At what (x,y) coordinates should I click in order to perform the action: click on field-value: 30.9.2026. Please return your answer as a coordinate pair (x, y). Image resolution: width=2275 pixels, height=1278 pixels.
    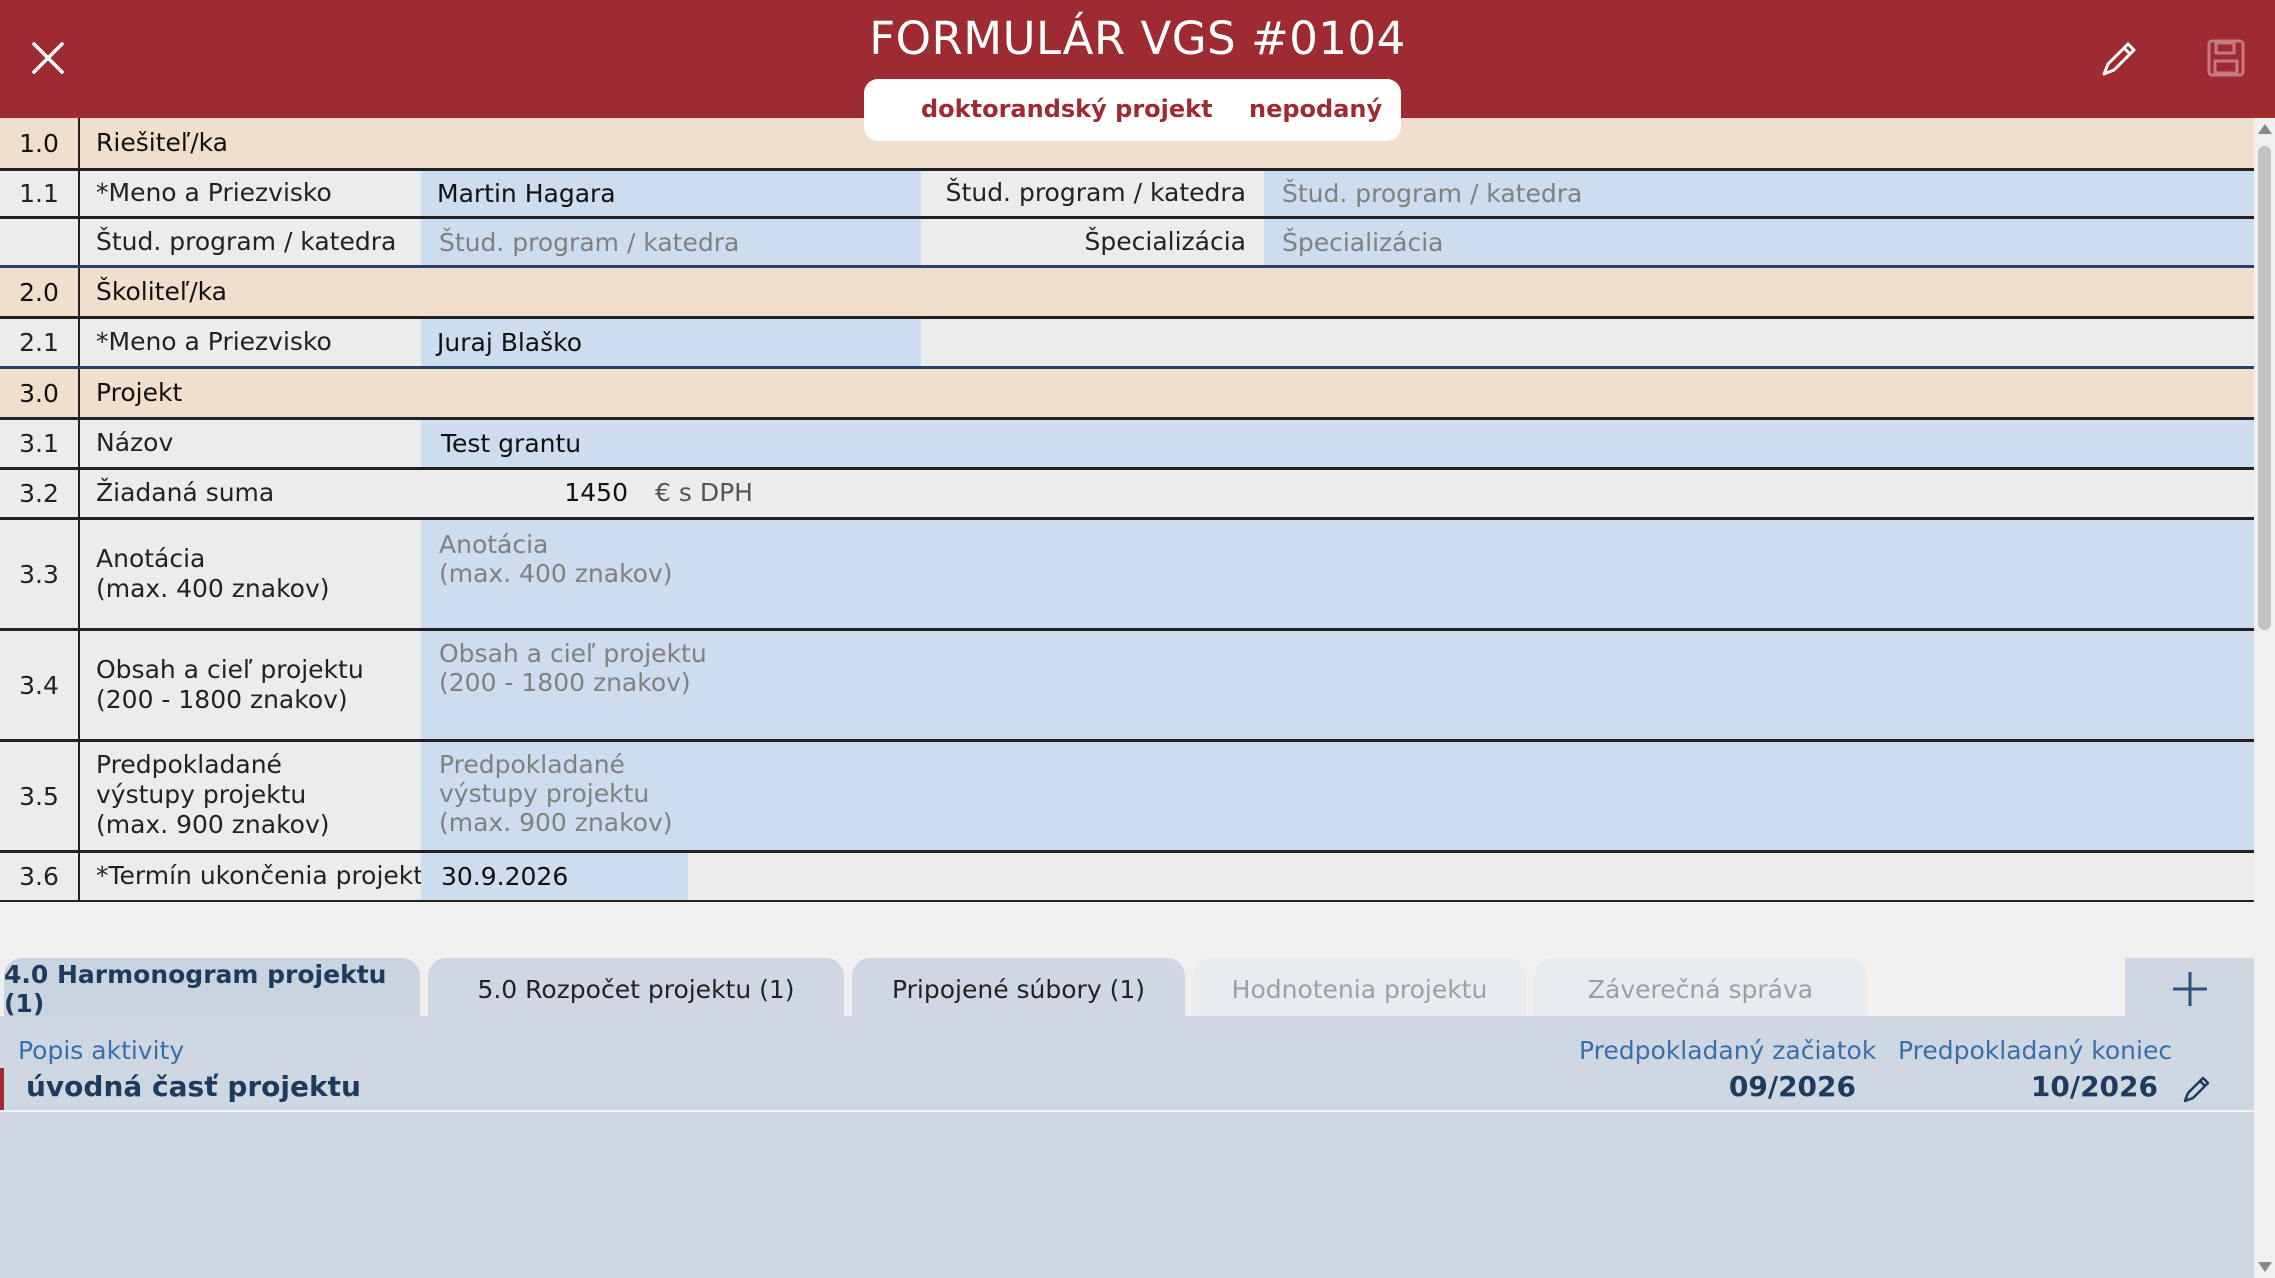
    Looking at the image, I should click on (505, 876).